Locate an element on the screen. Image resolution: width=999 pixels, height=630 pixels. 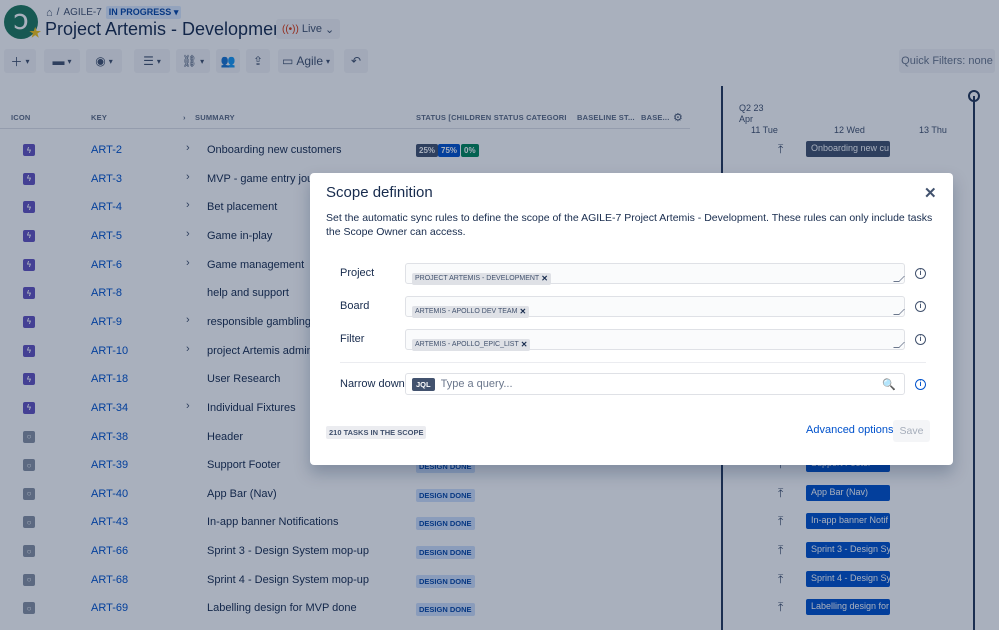
project-field: PROJECT ARTEMIS - DEVELOPMENT ✕ is located at coordinates (655, 274).